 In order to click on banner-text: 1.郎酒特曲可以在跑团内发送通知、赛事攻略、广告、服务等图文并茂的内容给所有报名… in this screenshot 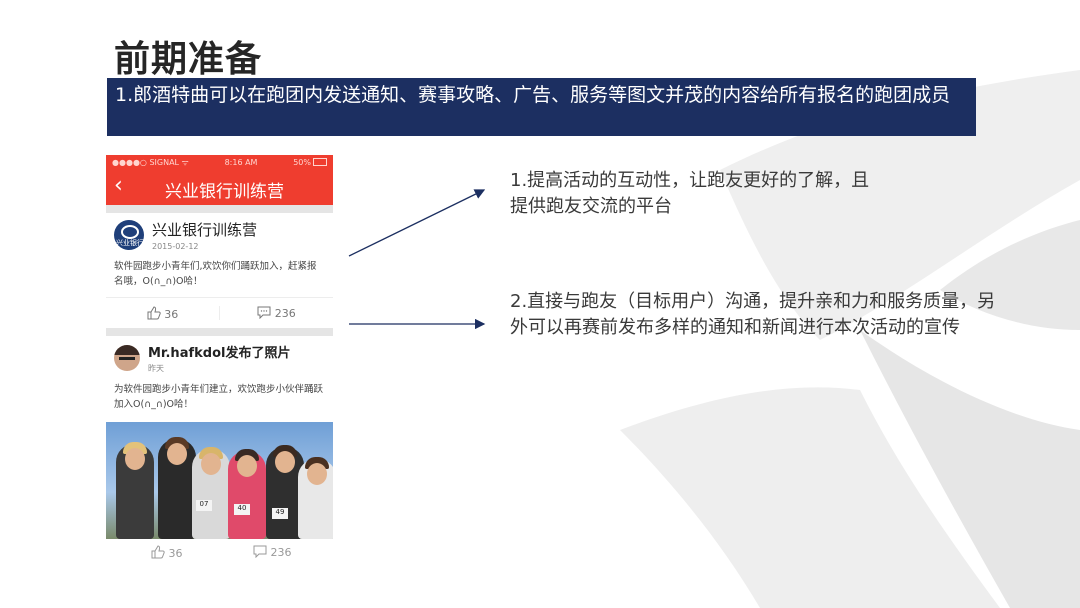, I will do `click(541, 107)`.